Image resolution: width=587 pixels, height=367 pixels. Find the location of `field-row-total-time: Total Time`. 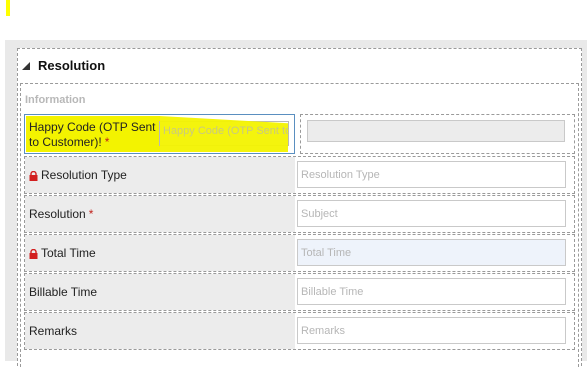

field-row-total-time: Total Time is located at coordinates (299, 253).